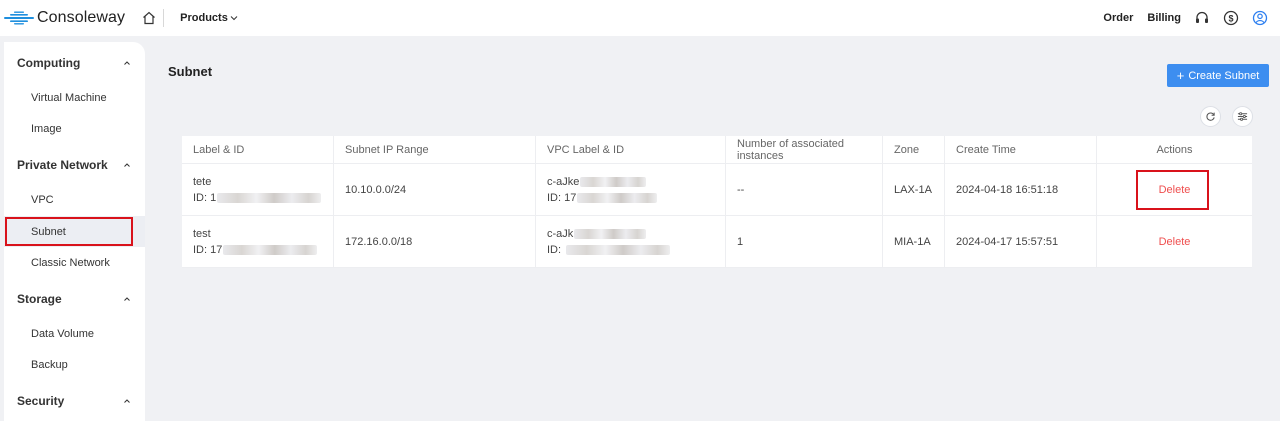  Describe the element at coordinates (39, 299) in the screenshot. I see `group-title: Storage` at that location.